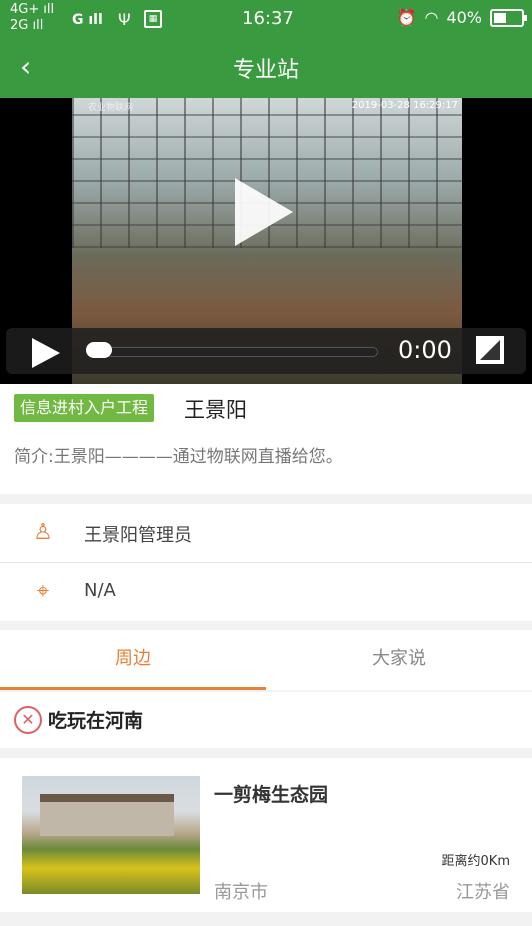 This screenshot has height=926, width=532. I want to click on status-right: ⏰ ◠ 40%, so click(461, 17).